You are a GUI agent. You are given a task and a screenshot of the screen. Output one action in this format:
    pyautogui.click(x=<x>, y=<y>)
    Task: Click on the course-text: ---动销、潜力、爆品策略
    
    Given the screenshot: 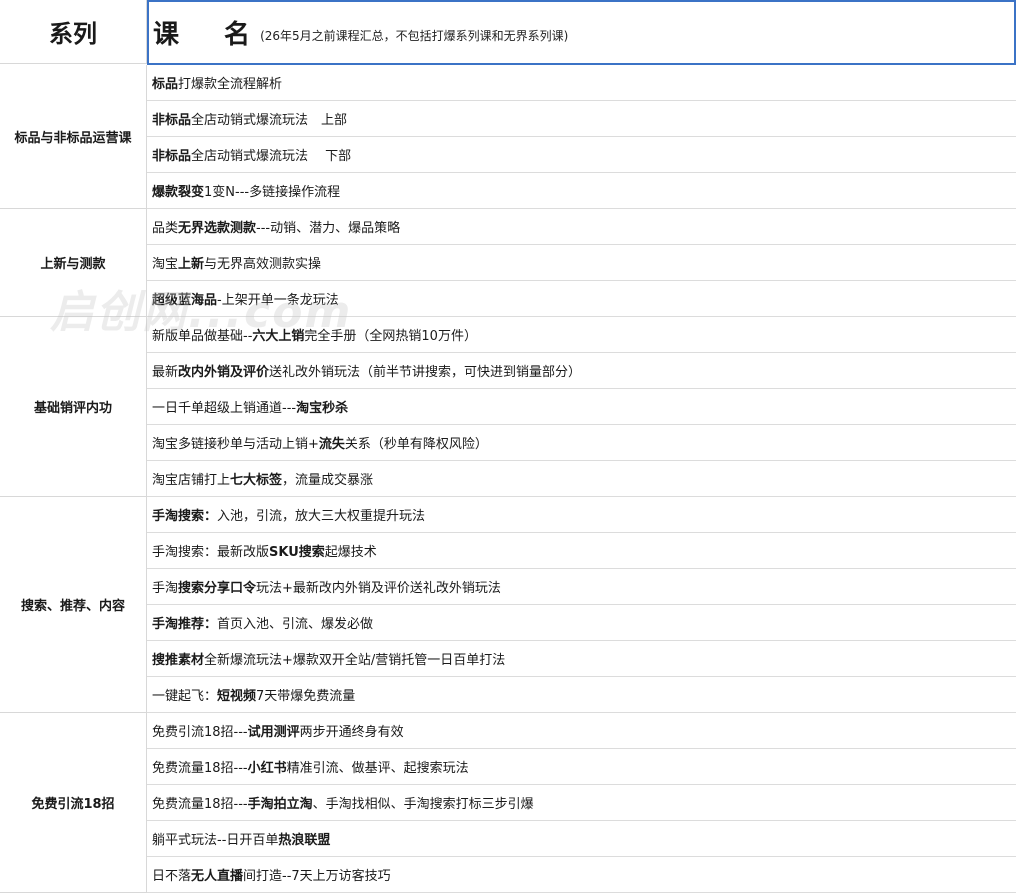 What is the action you would take?
    pyautogui.click(x=328, y=228)
    